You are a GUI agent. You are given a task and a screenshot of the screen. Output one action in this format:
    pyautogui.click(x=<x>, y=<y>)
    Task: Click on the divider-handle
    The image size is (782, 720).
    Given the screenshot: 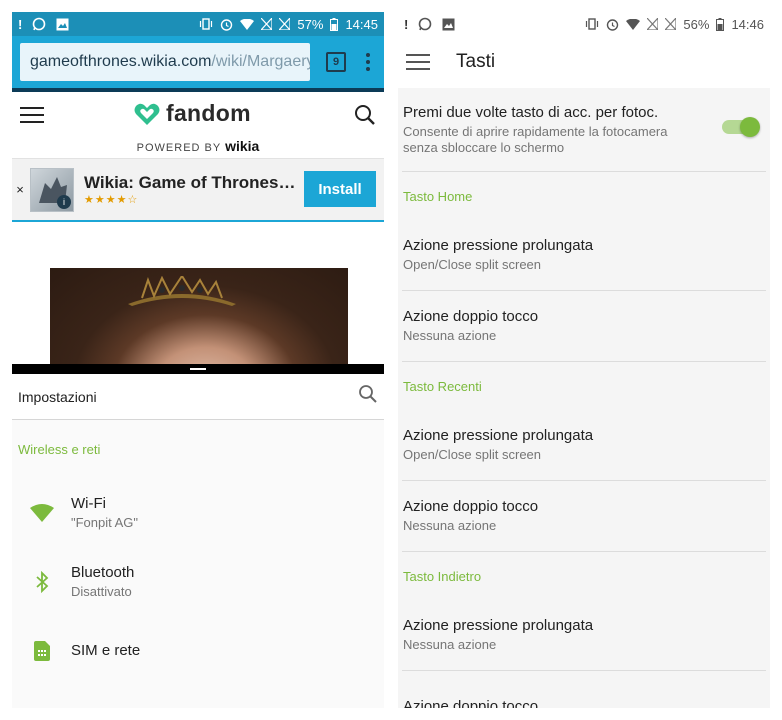 What is the action you would take?
    pyautogui.click(x=198, y=369)
    